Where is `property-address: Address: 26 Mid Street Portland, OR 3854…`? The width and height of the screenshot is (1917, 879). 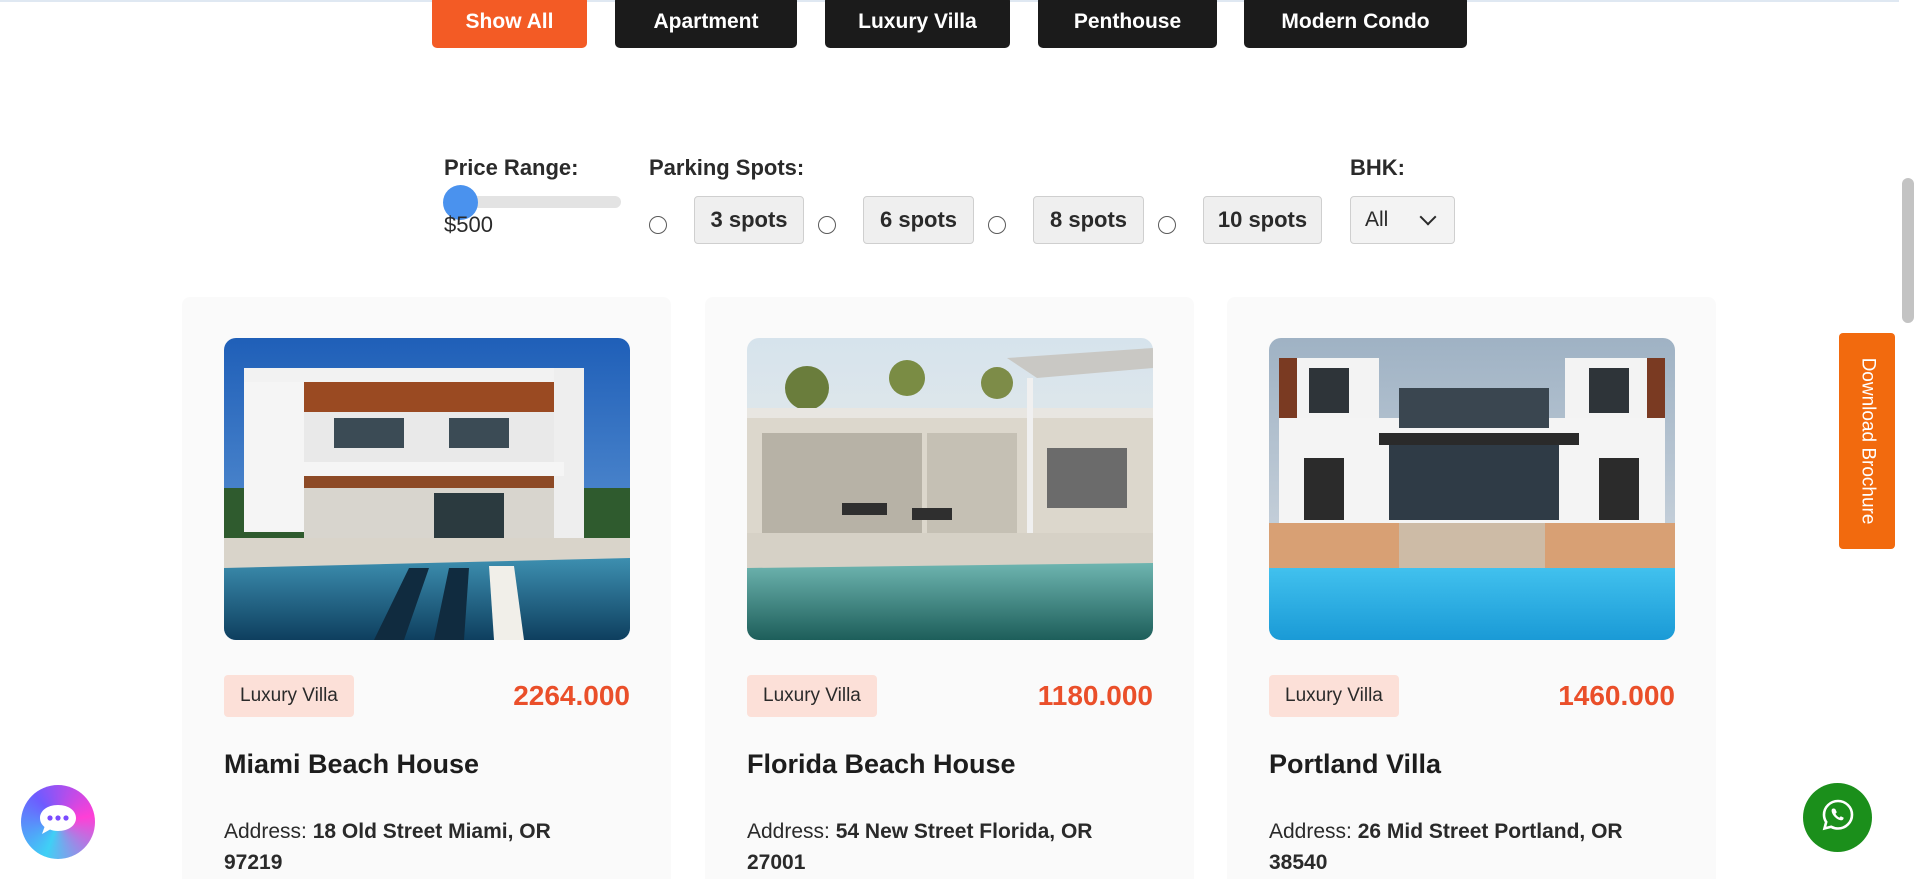
property-address: Address: 26 Mid Street Portland, OR 3854… is located at coordinates (1459, 847).